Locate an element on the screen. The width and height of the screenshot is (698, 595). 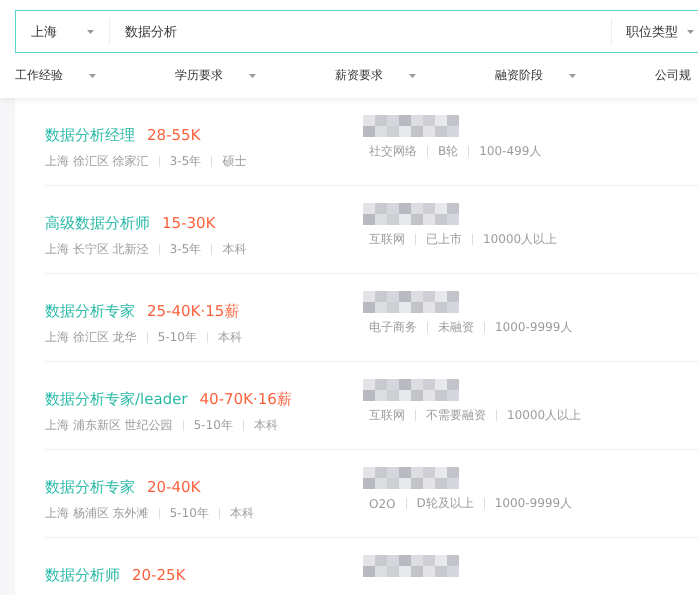
job-meta-text: 硕士 is located at coordinates (234, 161).